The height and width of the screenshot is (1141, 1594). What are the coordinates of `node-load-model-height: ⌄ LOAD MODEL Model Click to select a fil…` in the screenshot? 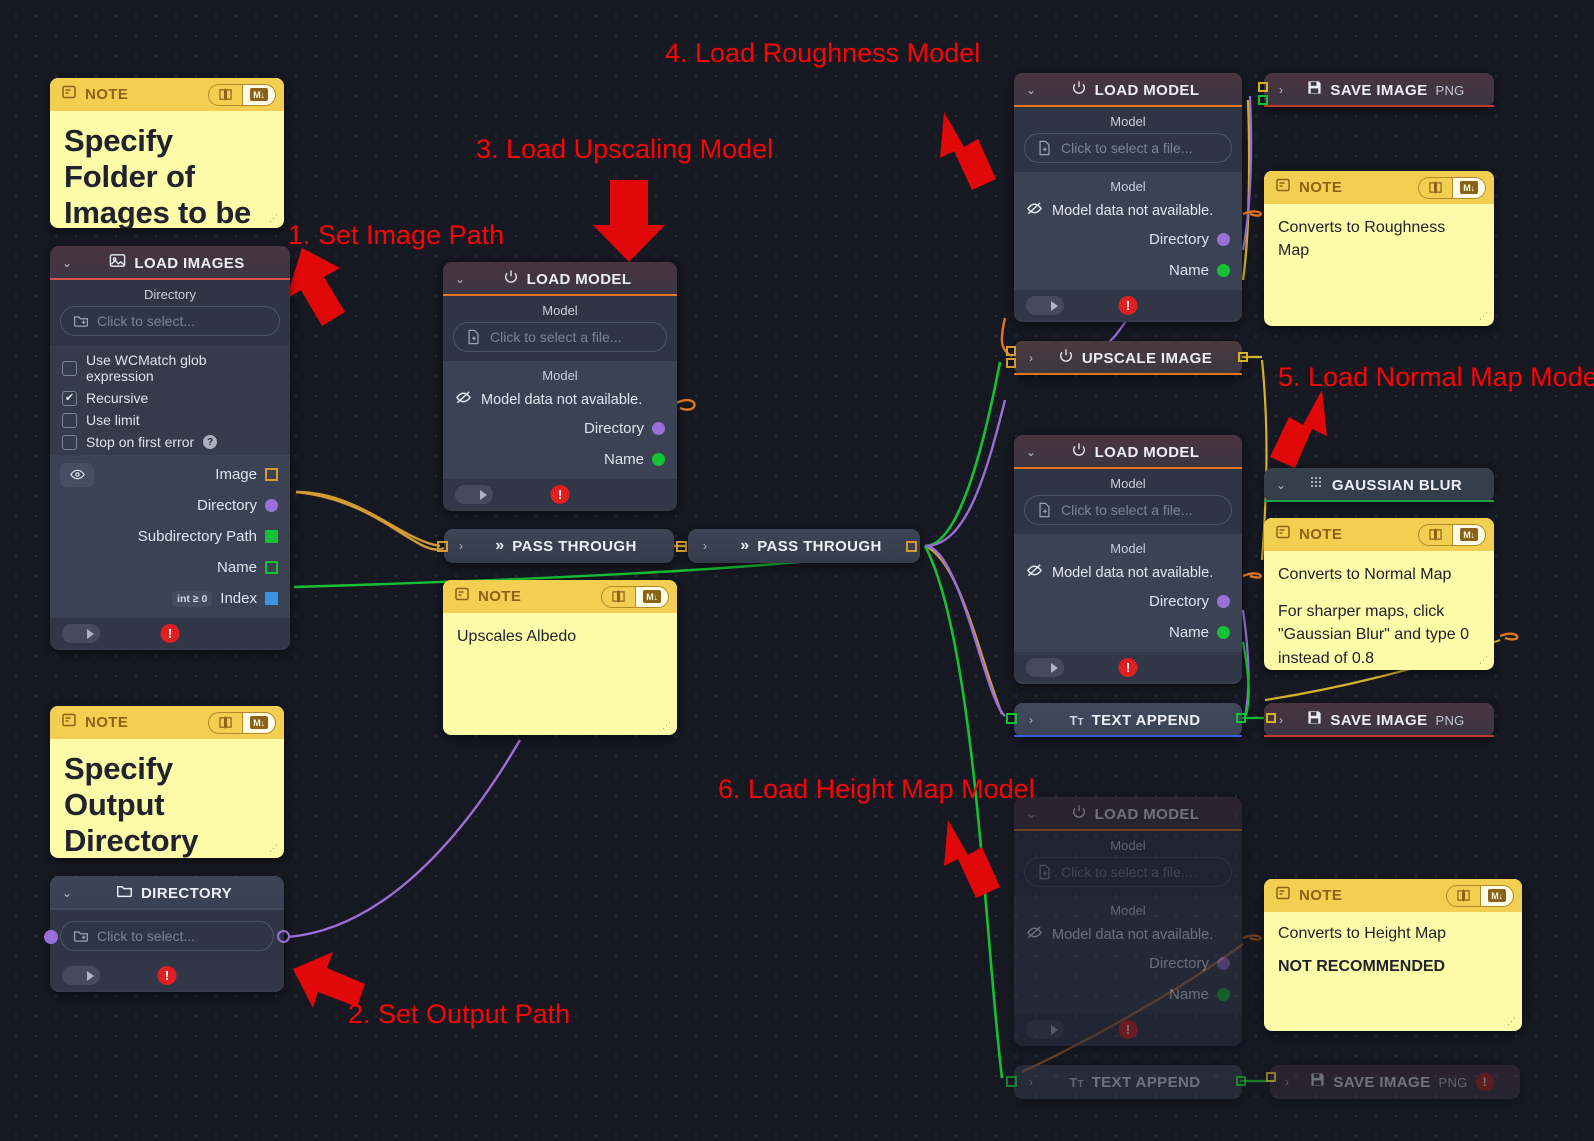 It's located at (1128, 921).